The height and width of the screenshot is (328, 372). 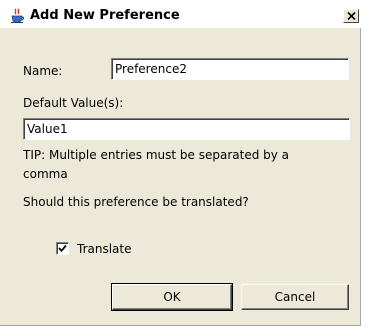 What do you see at coordinates (45, 174) in the screenshot?
I see `tip-text-line2: comma` at bounding box center [45, 174].